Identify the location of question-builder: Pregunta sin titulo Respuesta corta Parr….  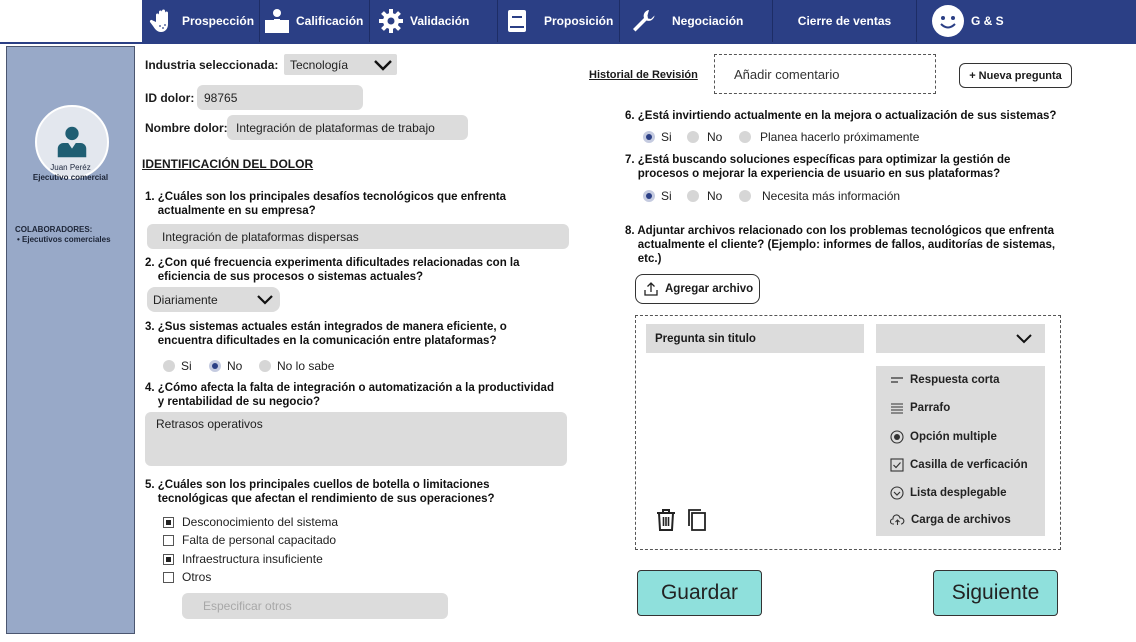
(848, 432).